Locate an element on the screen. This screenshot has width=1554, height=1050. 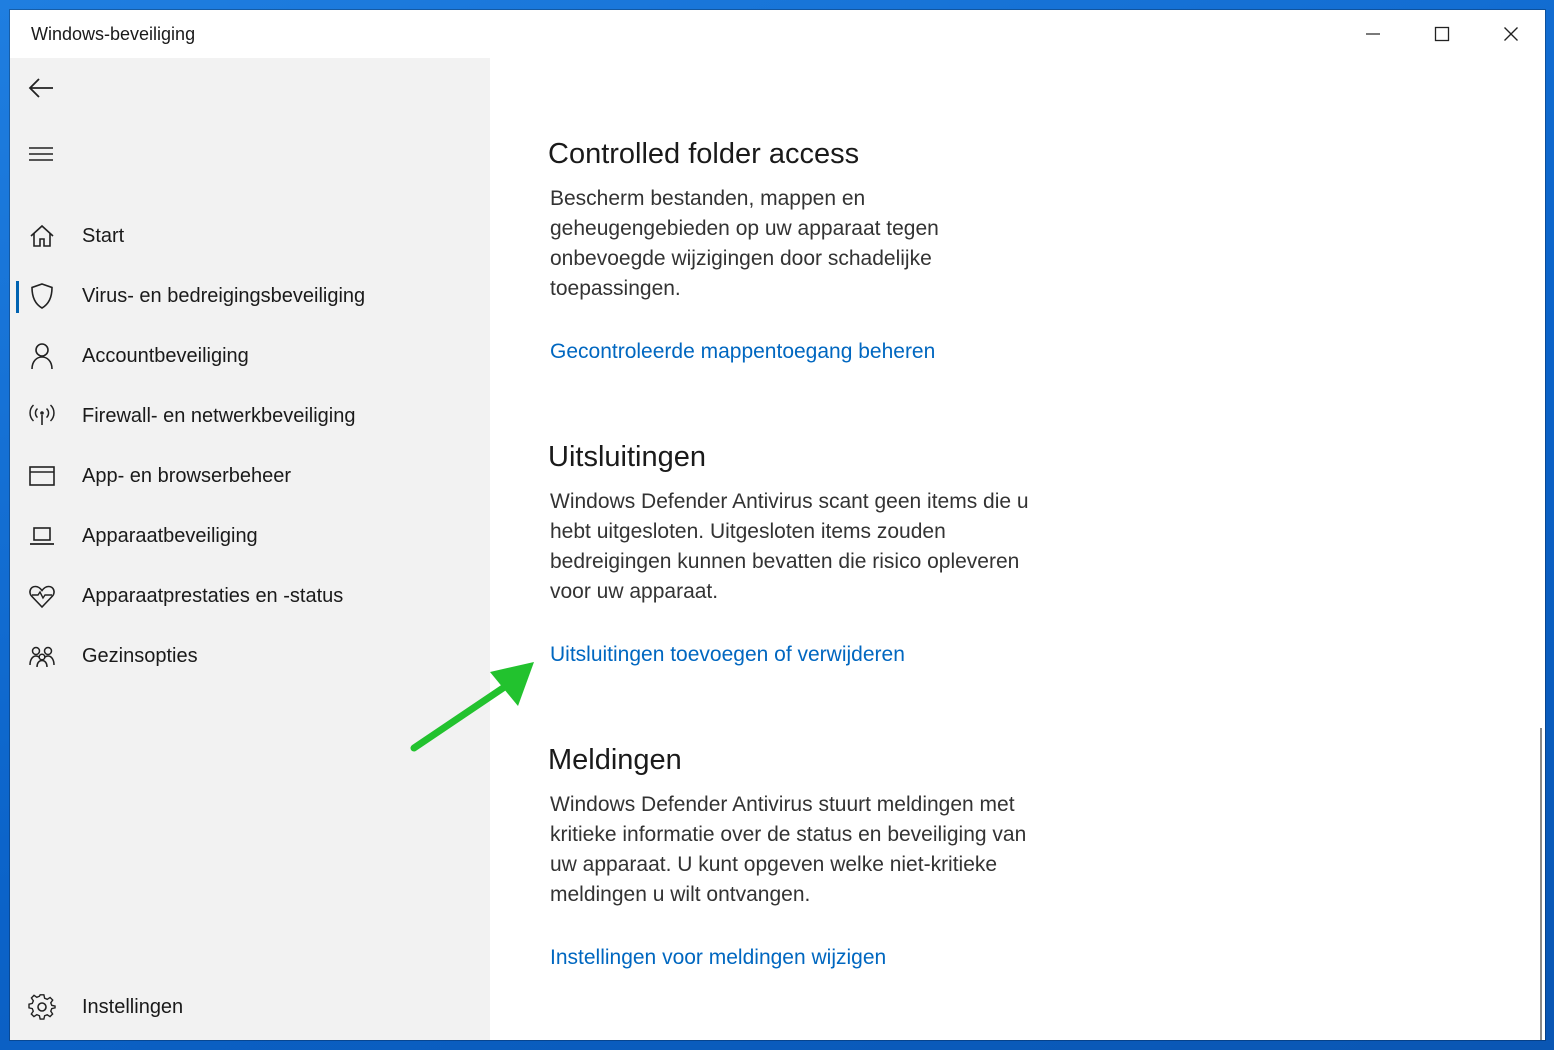
shield-icon is located at coordinates (42, 296).